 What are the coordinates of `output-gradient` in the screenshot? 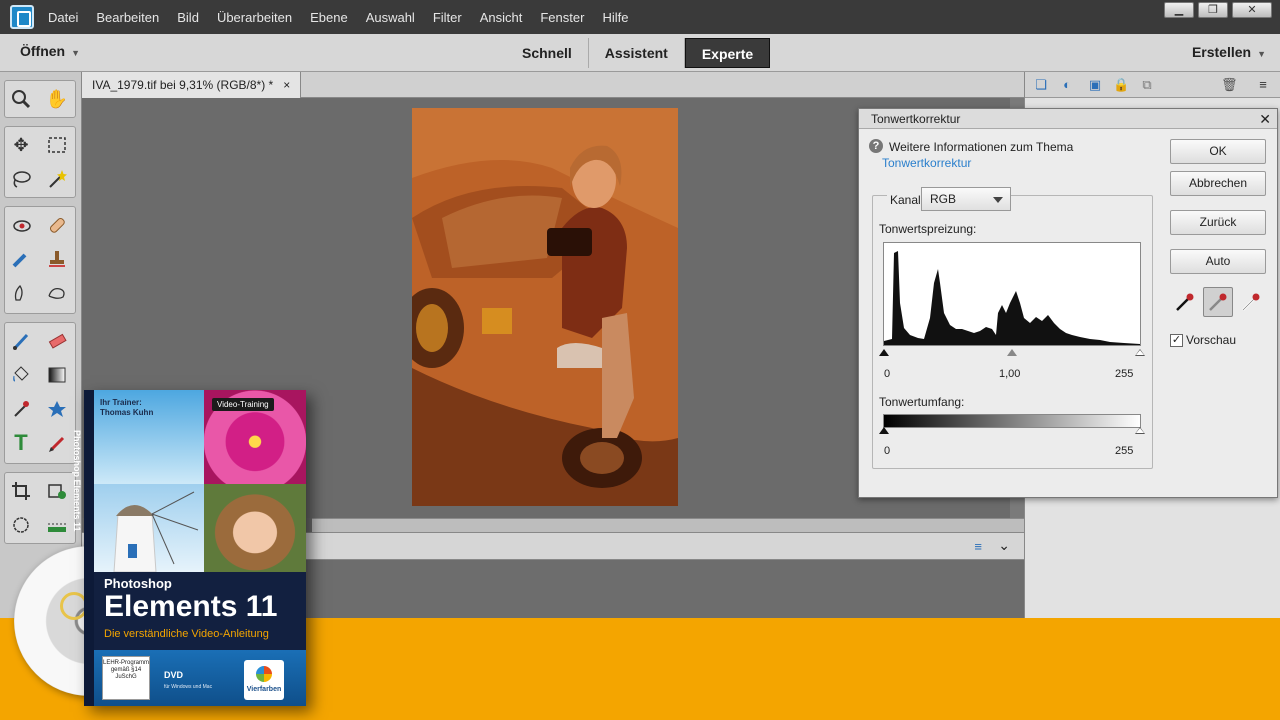 It's located at (1012, 421).